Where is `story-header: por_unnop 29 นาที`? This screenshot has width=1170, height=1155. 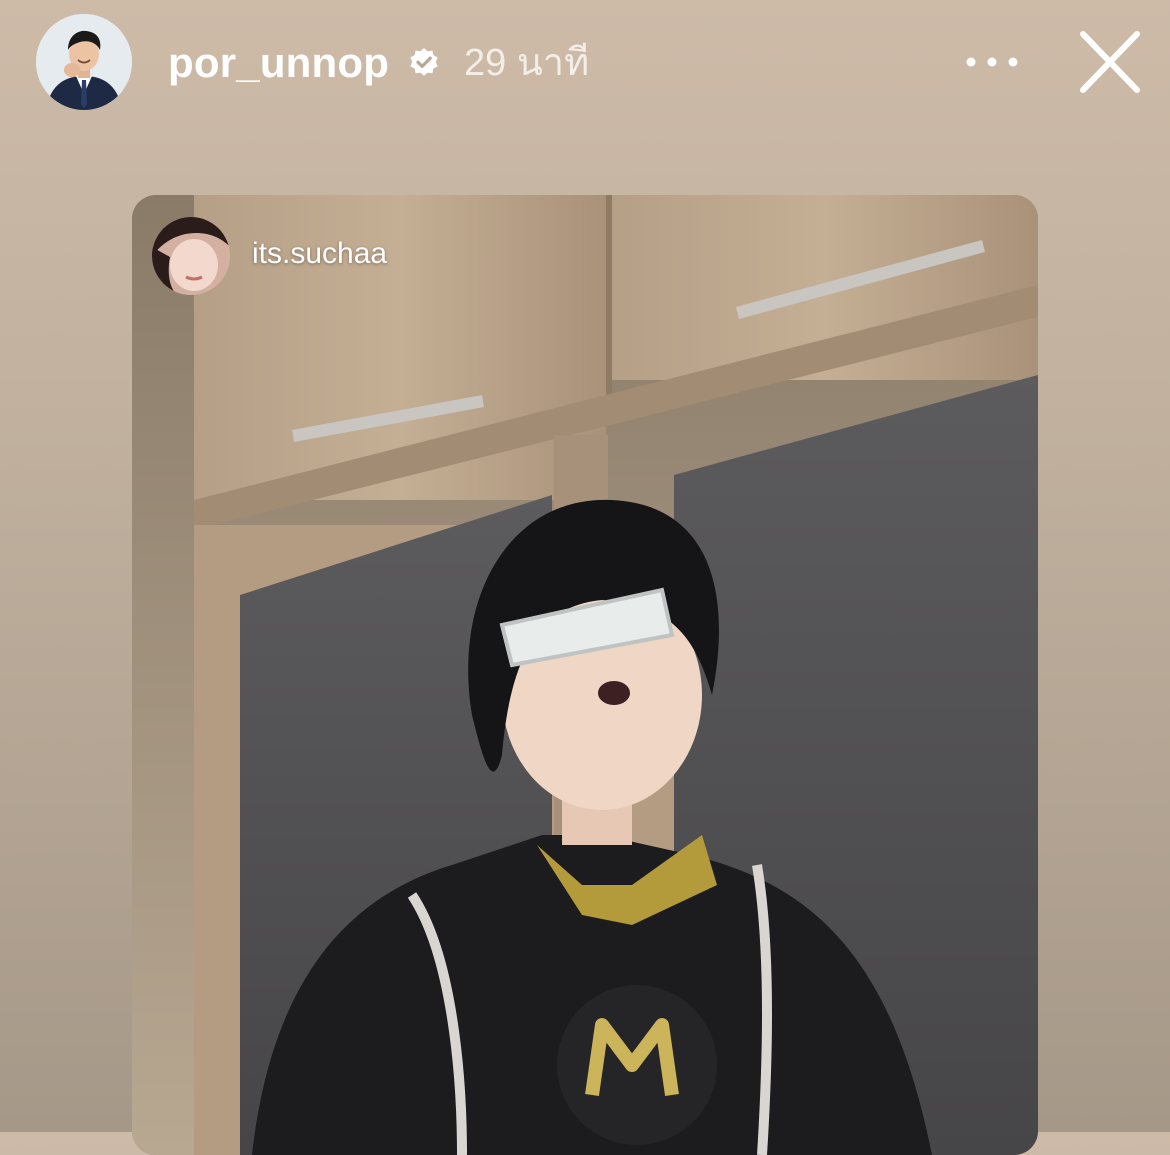
story-header: por_unnop 29 นาที is located at coordinates (585, 65).